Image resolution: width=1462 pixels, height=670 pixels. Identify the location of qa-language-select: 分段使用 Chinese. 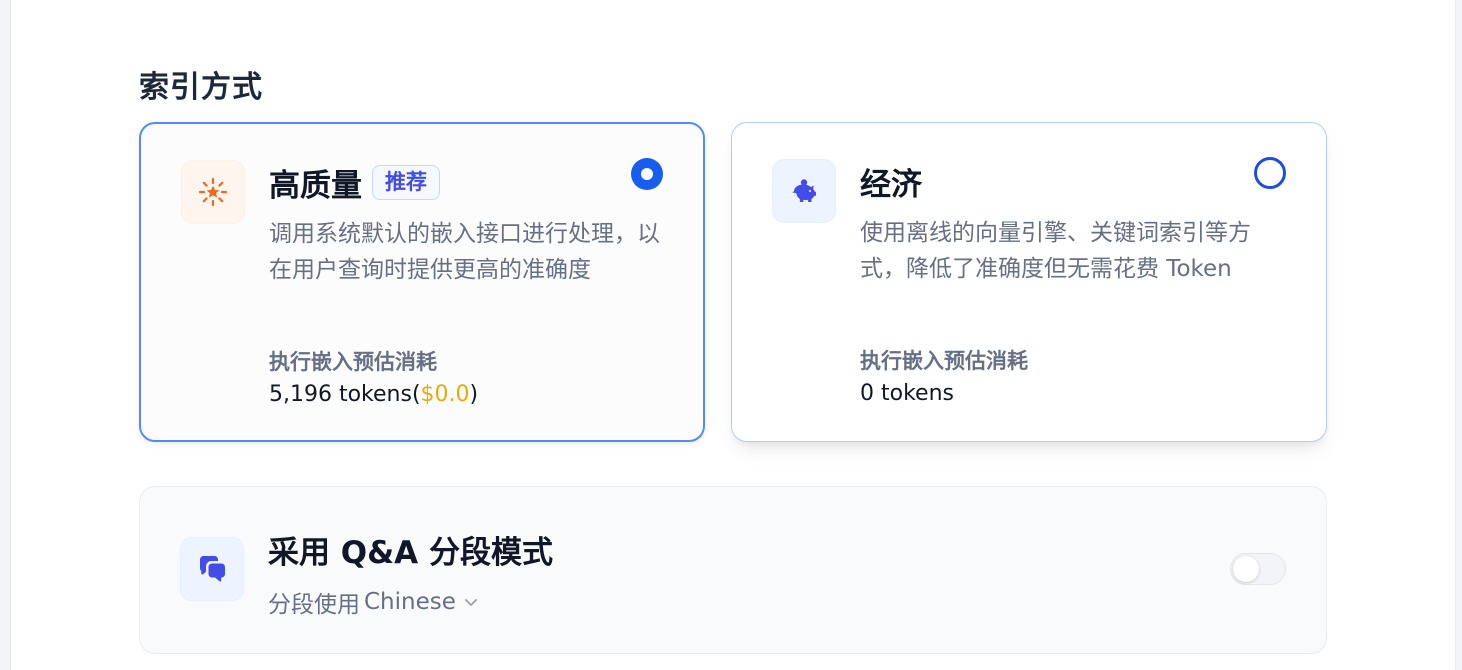
(375, 602).